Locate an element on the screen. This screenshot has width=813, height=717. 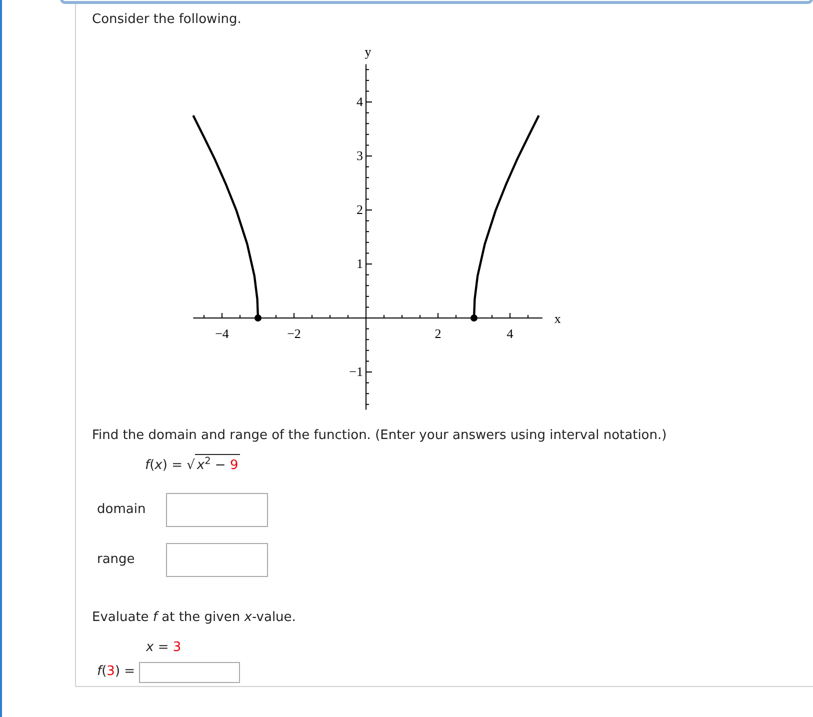
tick-label: −2 is located at coordinates (294, 333).